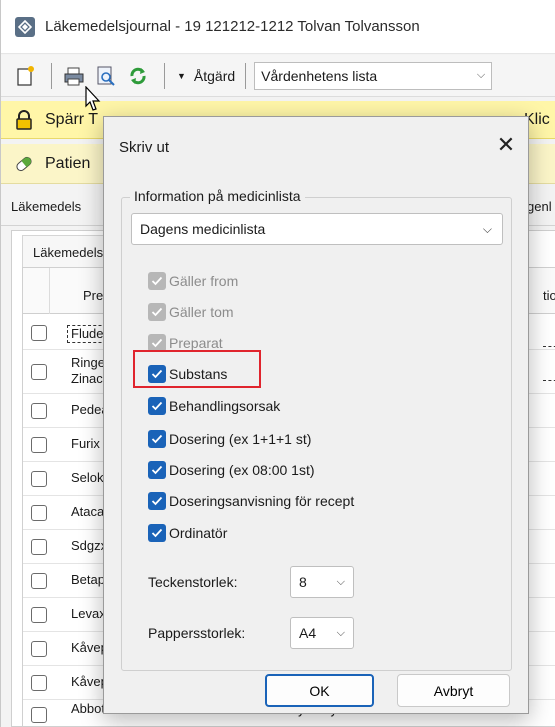 The height and width of the screenshot is (727, 555). I want to click on row-preparat: Levax, so click(88, 613).